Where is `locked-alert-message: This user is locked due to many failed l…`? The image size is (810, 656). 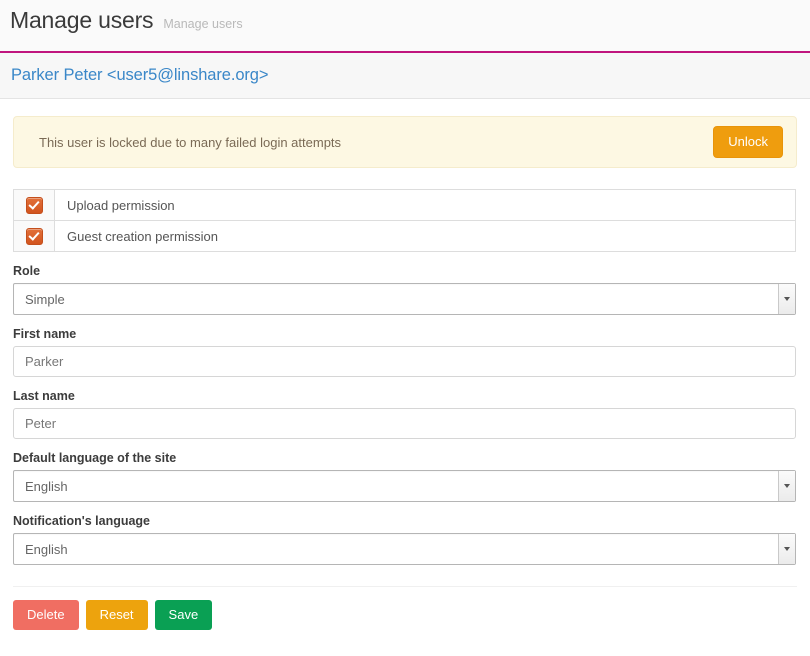 locked-alert-message: This user is locked due to many failed l… is located at coordinates (190, 142).